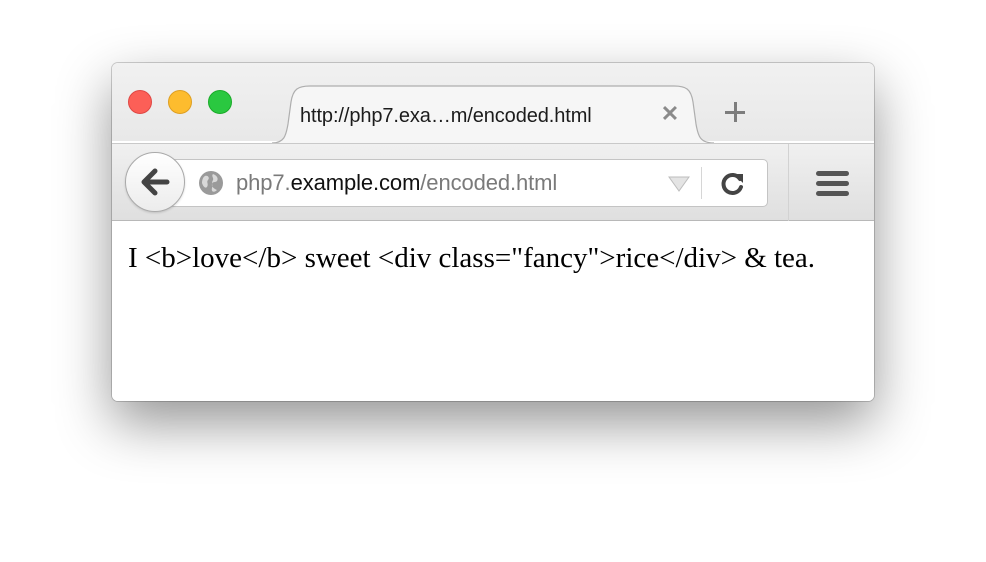 The image size is (986, 562). I want to click on back-button, so click(155, 182).